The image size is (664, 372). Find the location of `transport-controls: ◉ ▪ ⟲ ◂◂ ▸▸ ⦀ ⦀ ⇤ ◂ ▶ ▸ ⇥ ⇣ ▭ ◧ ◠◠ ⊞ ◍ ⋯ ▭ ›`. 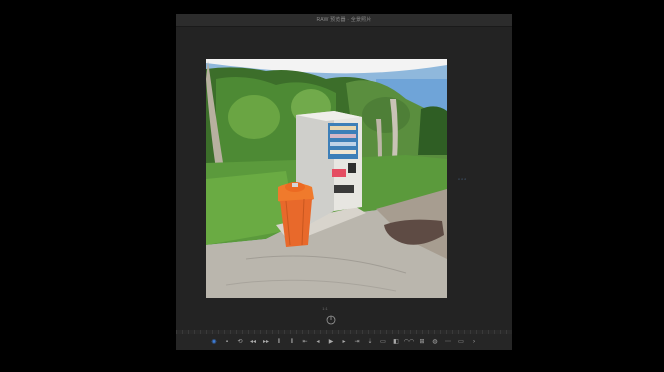

transport-controls: ◉ ▪ ⟲ ◂◂ ▸▸ ⦀ ⦀ ⇤ ◂ ▶ ▸ ⇥ ⇣ ▭ ◧ ◠◠ ⊞ ◍ ⋯ ▭ › is located at coordinates (344, 342).